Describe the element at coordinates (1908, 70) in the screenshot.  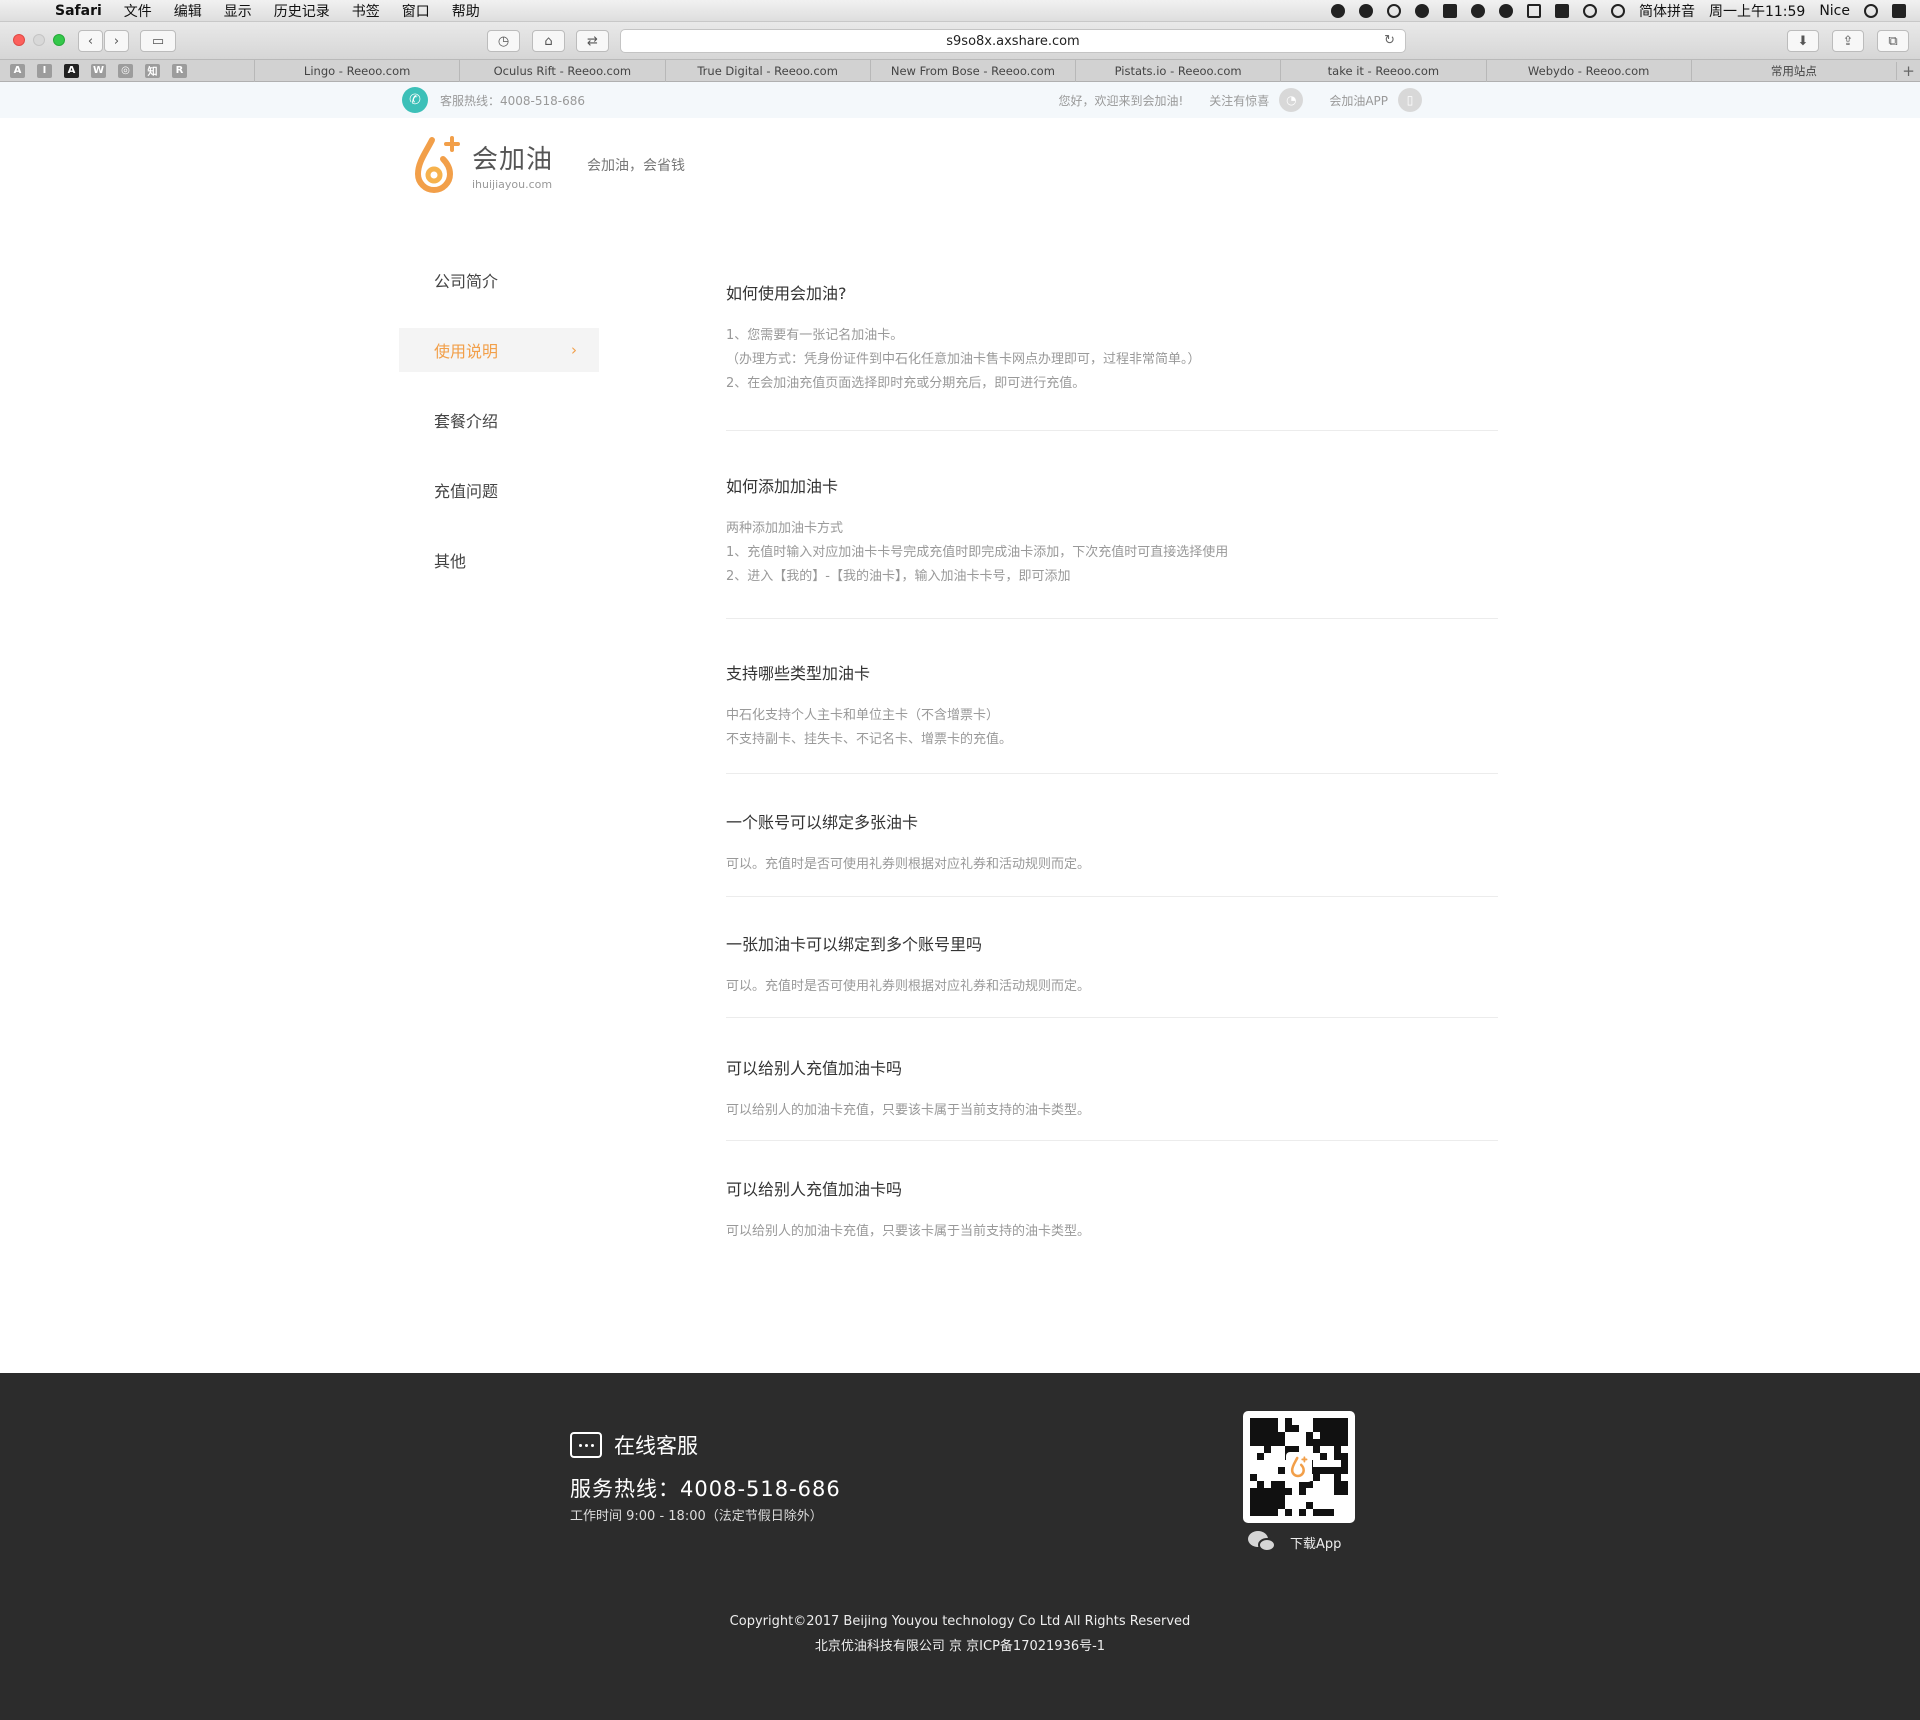
I see `new-tab-button: +` at that location.